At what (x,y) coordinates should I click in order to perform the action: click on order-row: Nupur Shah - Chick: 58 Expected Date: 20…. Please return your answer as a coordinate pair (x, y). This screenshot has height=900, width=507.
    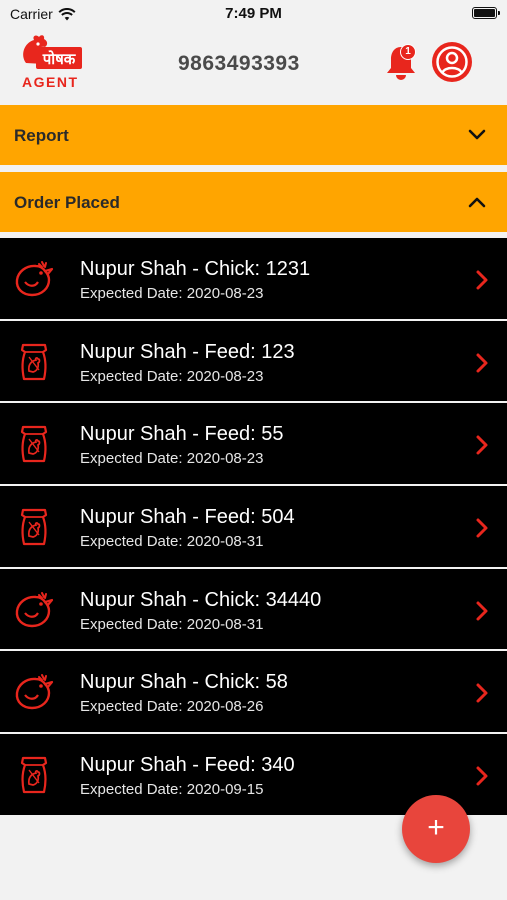
    Looking at the image, I should click on (253, 693).